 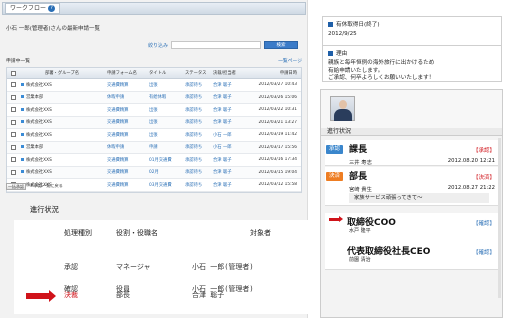 What do you see at coordinates (165, 172) in the screenshot?
I see `row-title: 02月` at bounding box center [165, 172].